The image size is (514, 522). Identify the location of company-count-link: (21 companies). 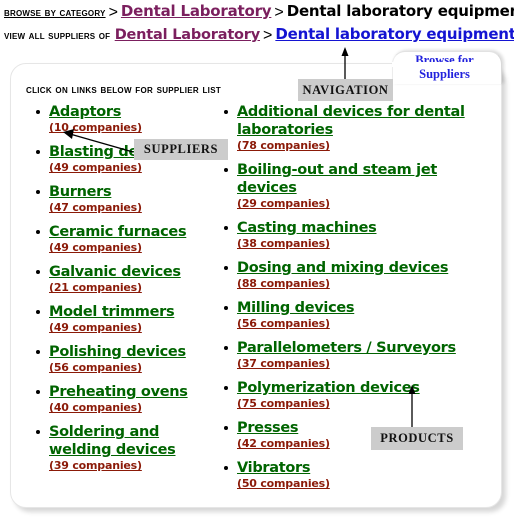
(95, 288).